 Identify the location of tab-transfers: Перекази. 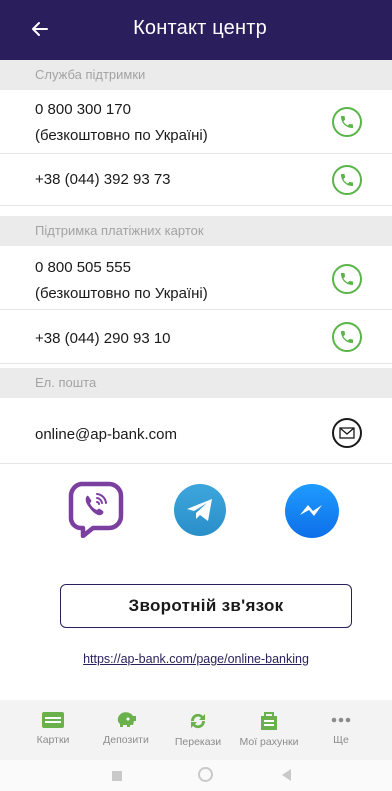
(198, 729).